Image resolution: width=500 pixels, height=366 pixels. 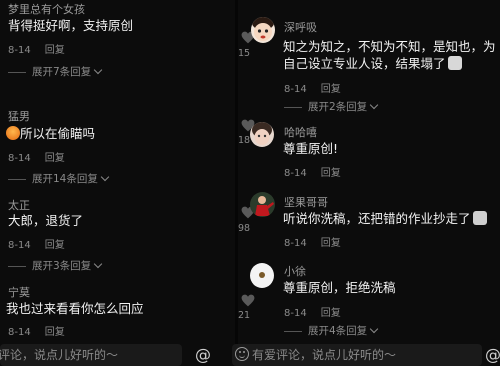 What do you see at coordinates (295, 271) in the screenshot?
I see `comment-username: 小徐` at bounding box center [295, 271].